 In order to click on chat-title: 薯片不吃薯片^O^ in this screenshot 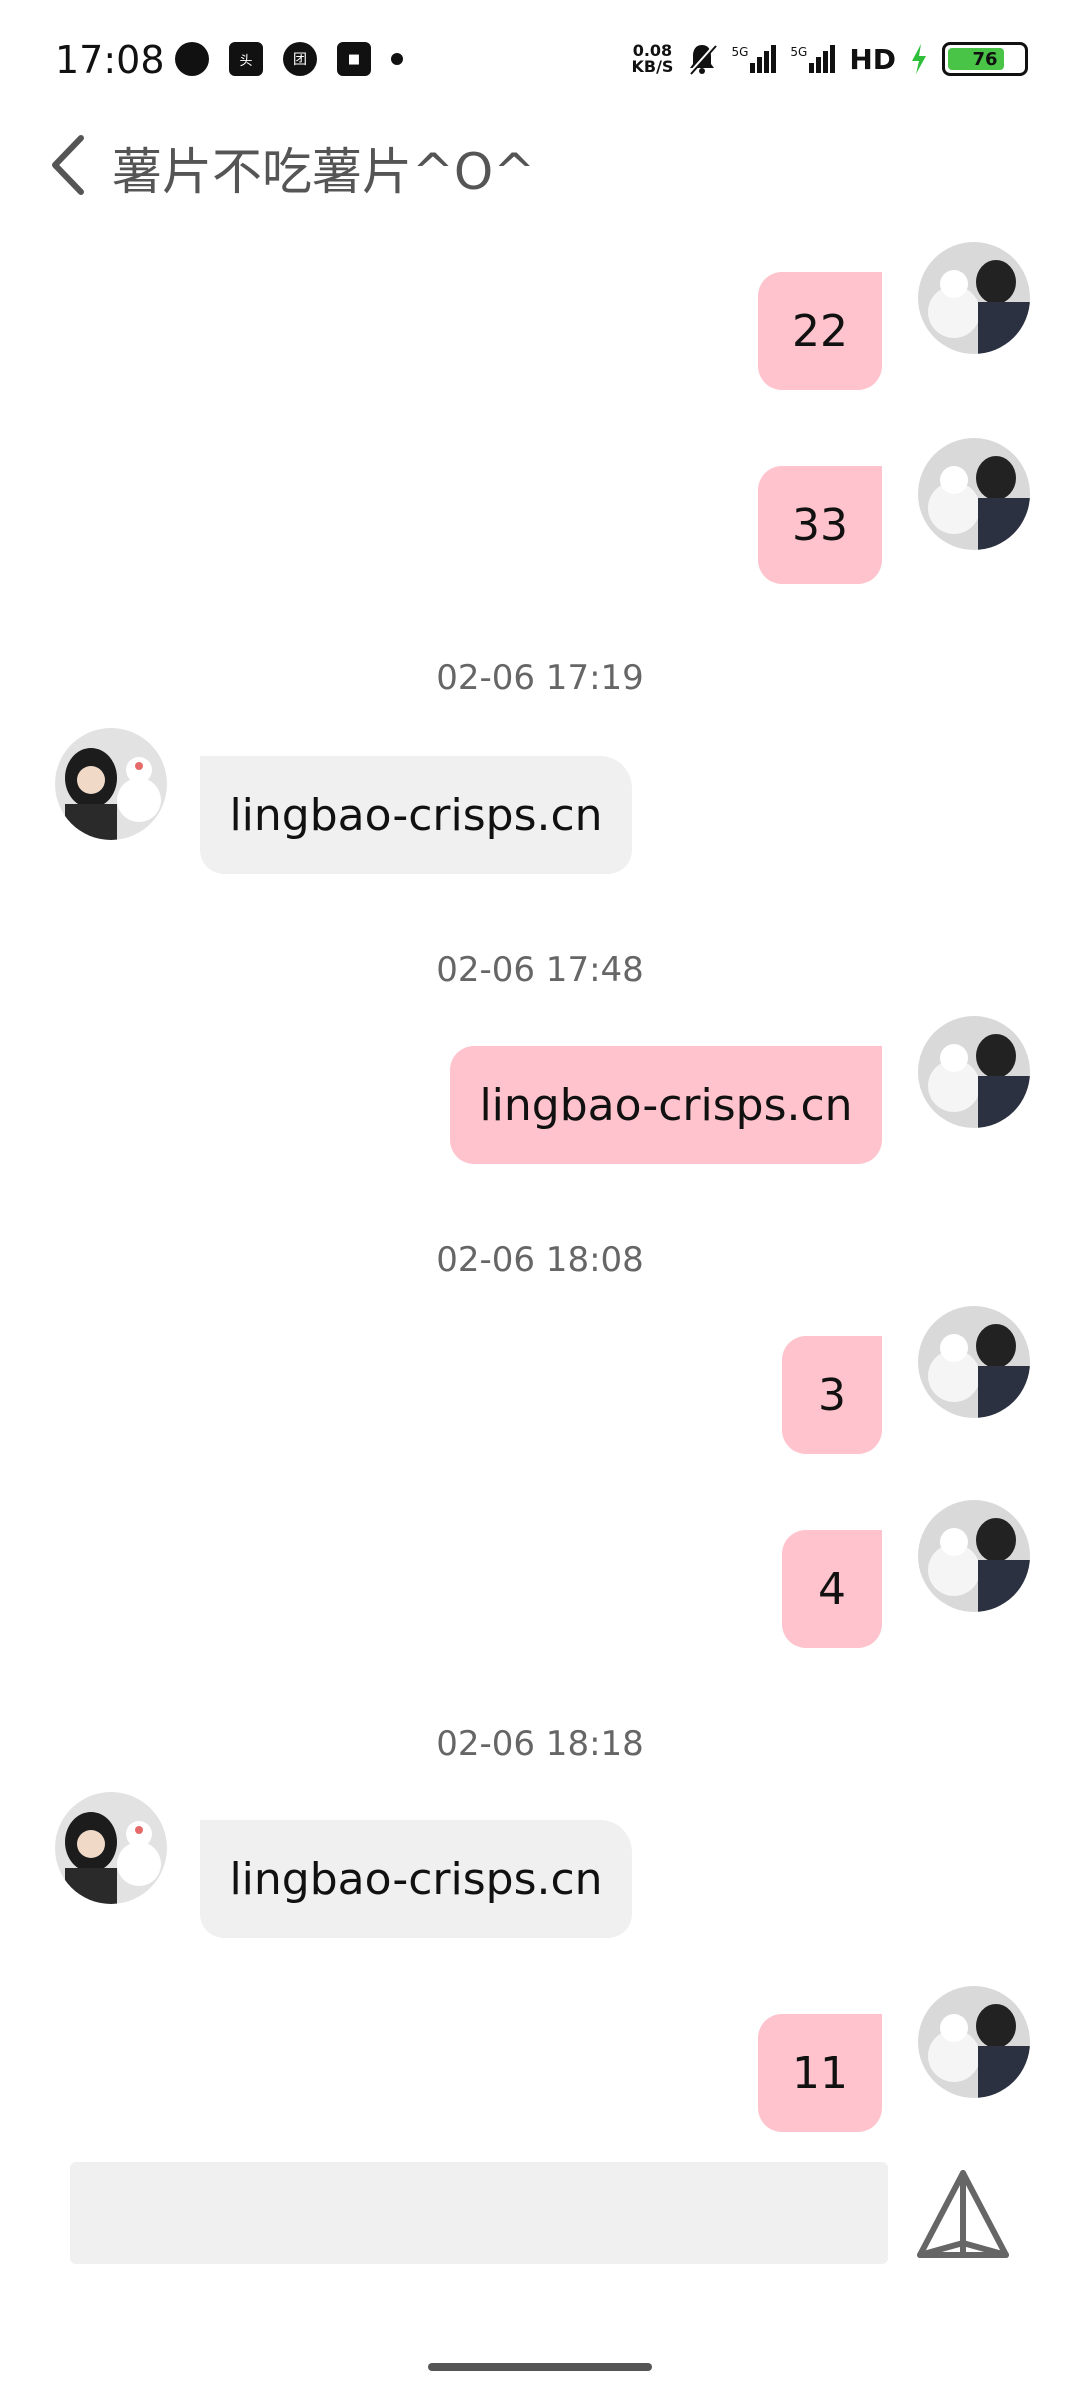, I will do `click(324, 172)`.